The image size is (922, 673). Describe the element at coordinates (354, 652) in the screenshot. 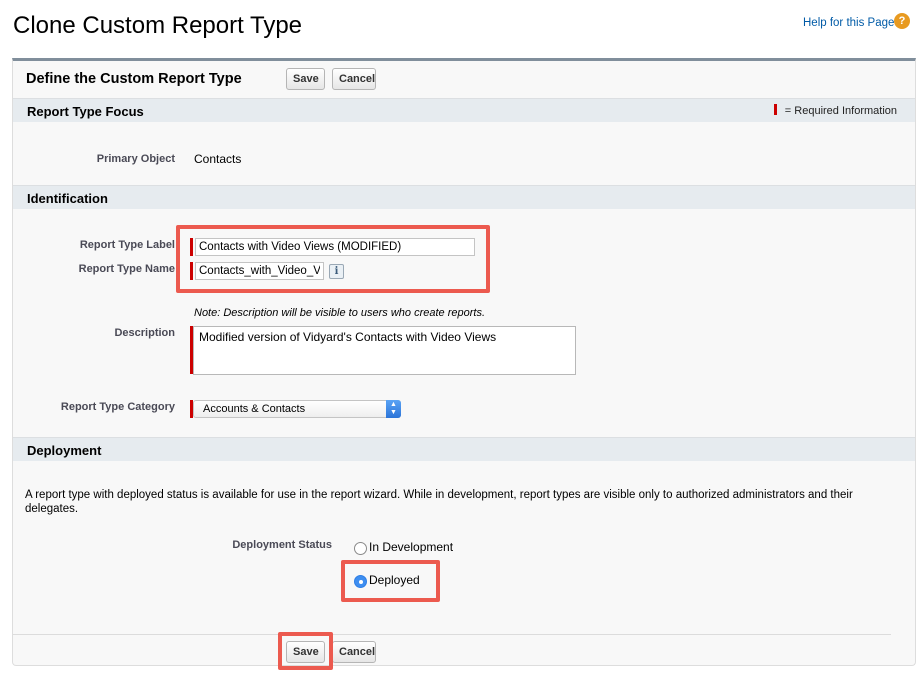

I see `cancel-button-bottom: Cancel` at that location.